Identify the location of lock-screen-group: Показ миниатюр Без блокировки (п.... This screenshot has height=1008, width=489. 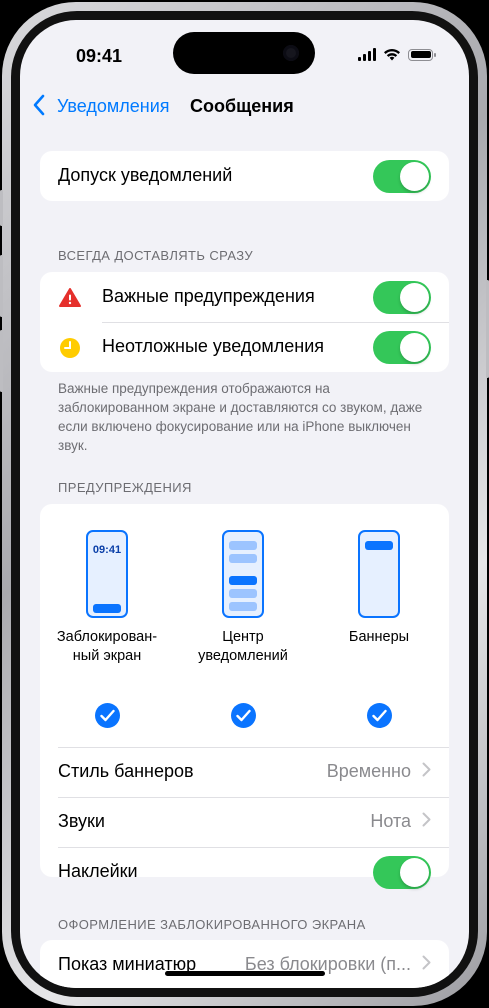
(244, 964).